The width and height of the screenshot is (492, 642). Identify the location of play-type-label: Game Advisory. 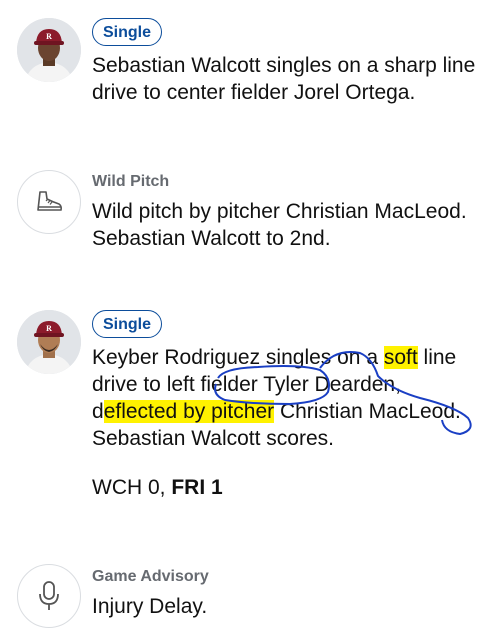
(150, 576).